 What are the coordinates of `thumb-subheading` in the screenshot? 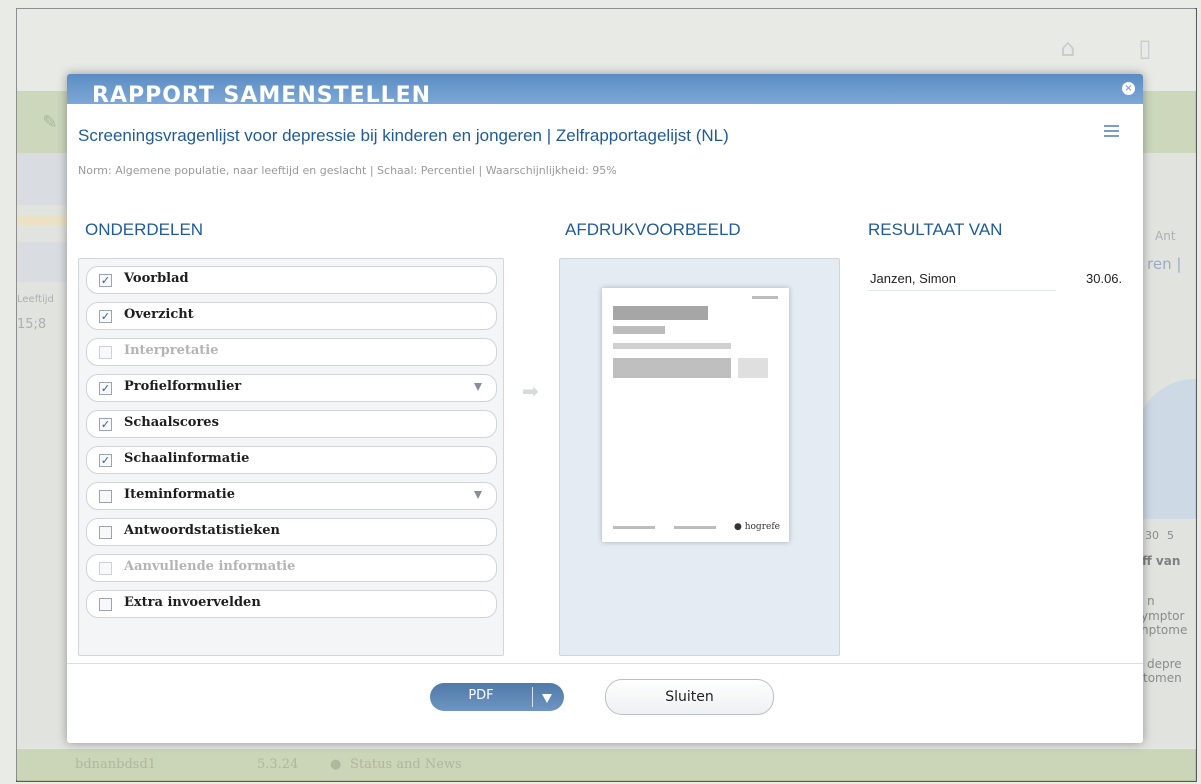 It's located at (639, 330).